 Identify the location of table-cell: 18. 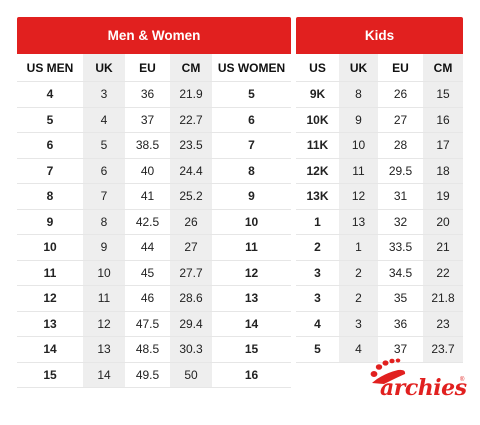
(443, 171).